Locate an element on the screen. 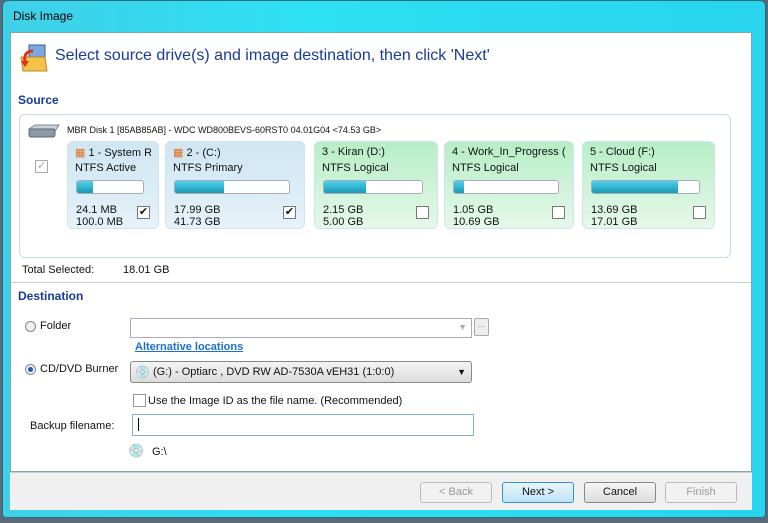  alternative-locations-link: Alternative locations is located at coordinates (189, 347).